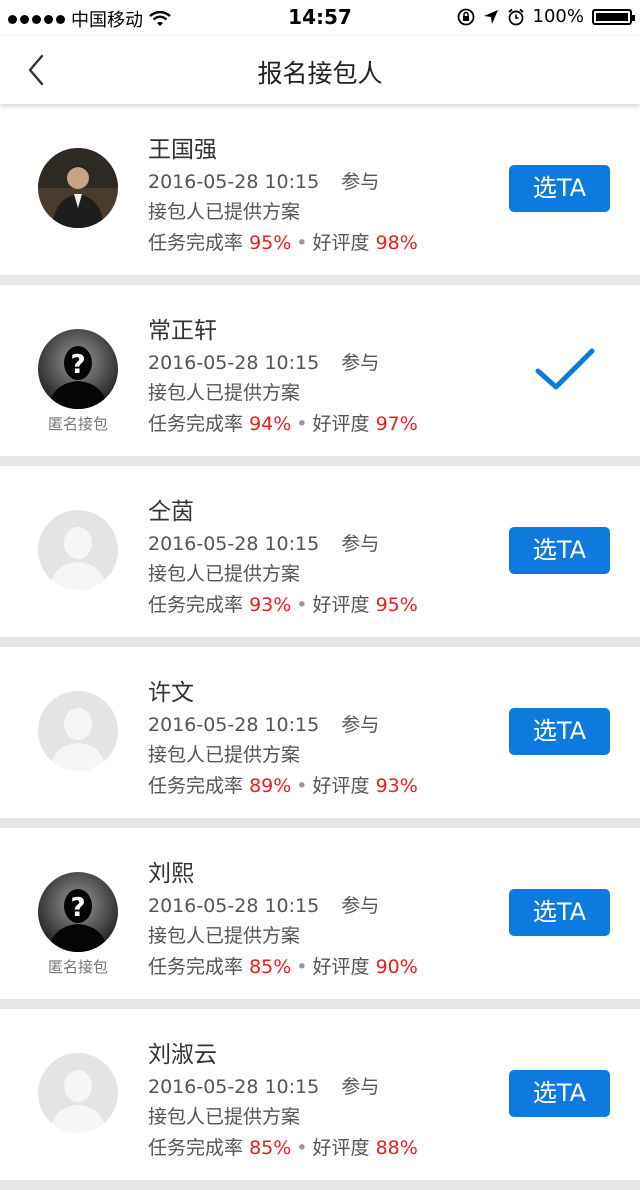 Image resolution: width=640 pixels, height=1190 pixels. What do you see at coordinates (613, 16) in the screenshot?
I see `battery-icon` at bounding box center [613, 16].